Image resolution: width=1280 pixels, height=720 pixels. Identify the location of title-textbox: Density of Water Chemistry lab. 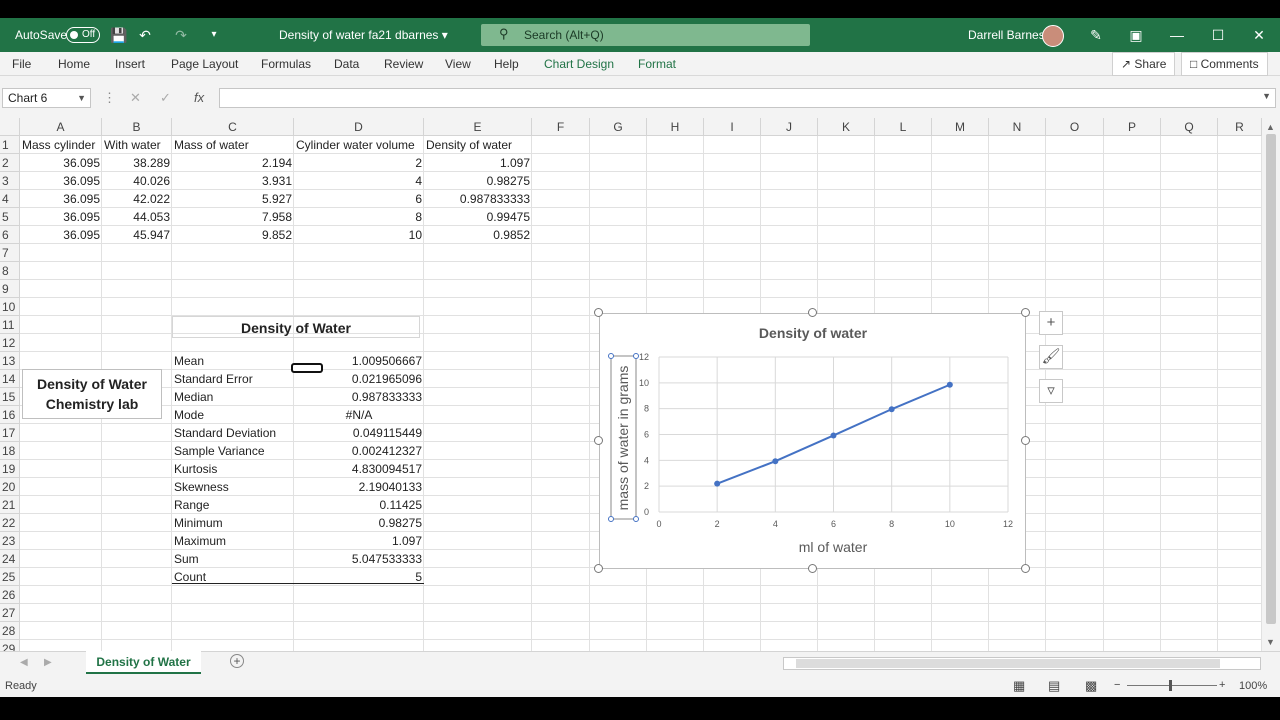
(92, 394).